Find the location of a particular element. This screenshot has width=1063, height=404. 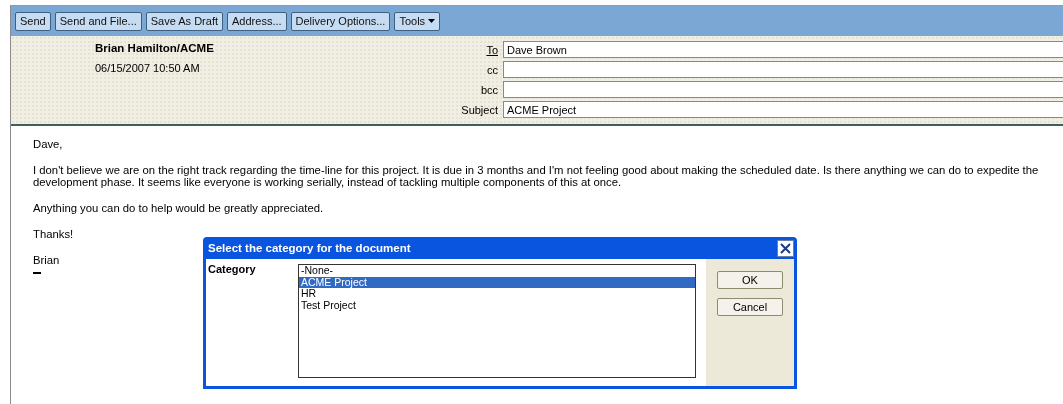

field-label: Subject is located at coordinates (479, 109).